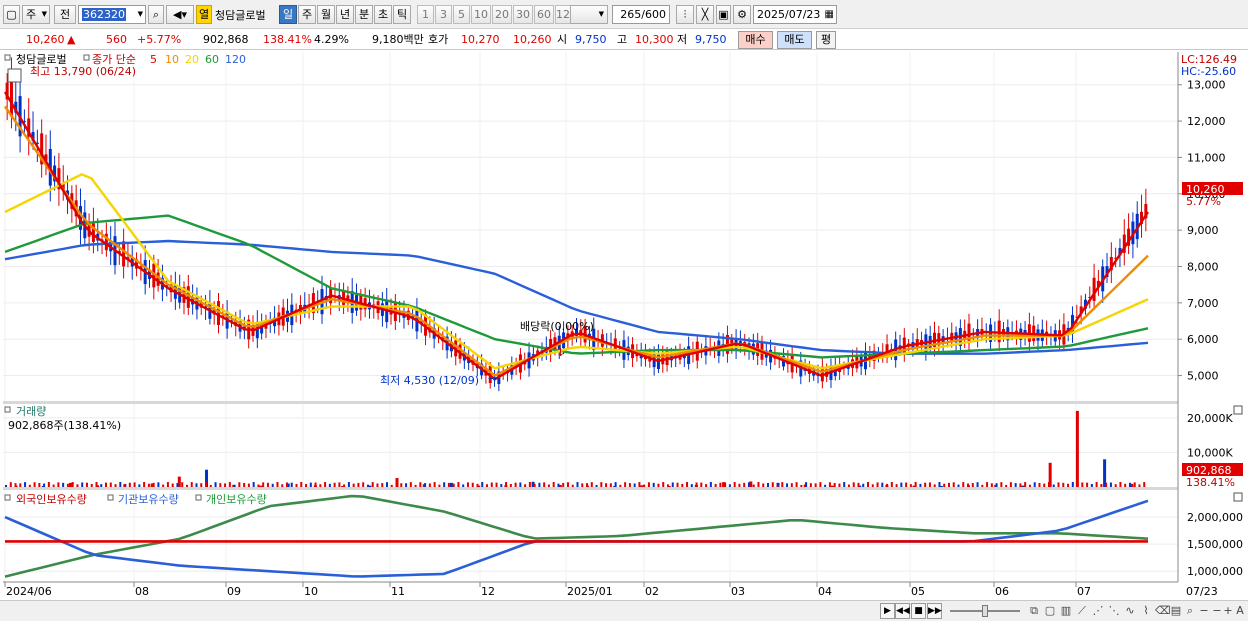 This screenshot has width=1248, height=621. What do you see at coordinates (383, 14) in the screenshot?
I see `period-tab-5: 초` at bounding box center [383, 14].